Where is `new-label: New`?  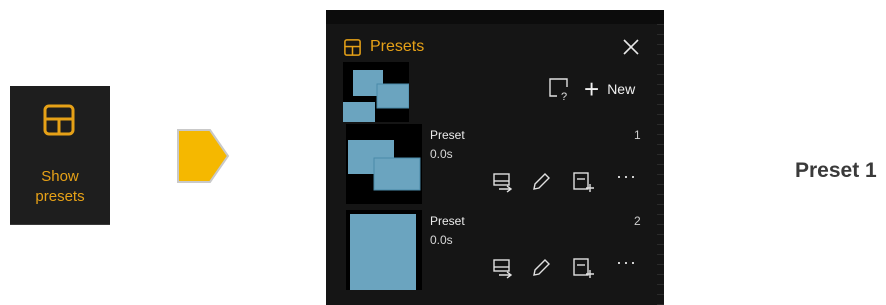
new-label: New is located at coordinates (621, 89).